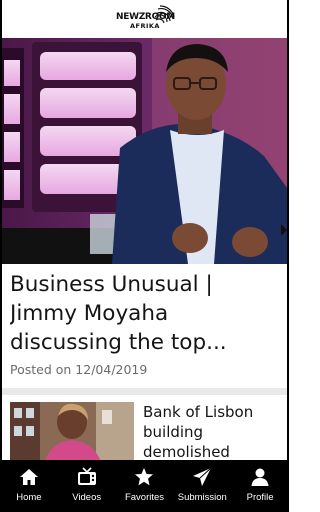 This screenshot has height=512, width=320. I want to click on nav-submission: Submission, so click(202, 486).